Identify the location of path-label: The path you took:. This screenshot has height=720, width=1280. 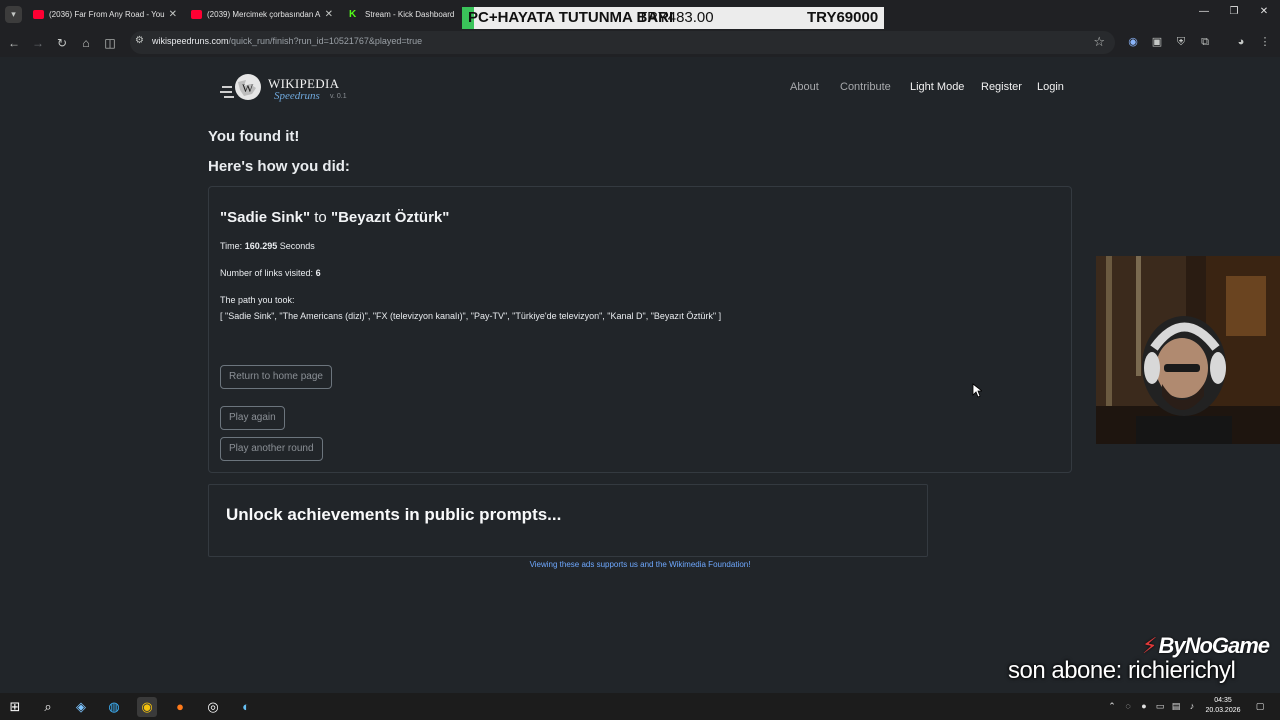
(257, 300).